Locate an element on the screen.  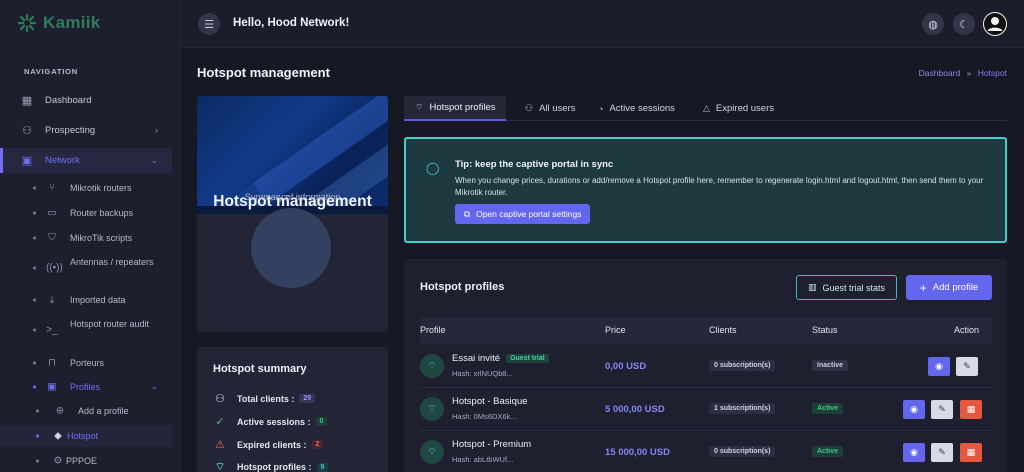
lightbulb-icon: ◯ is located at coordinates (433, 168).